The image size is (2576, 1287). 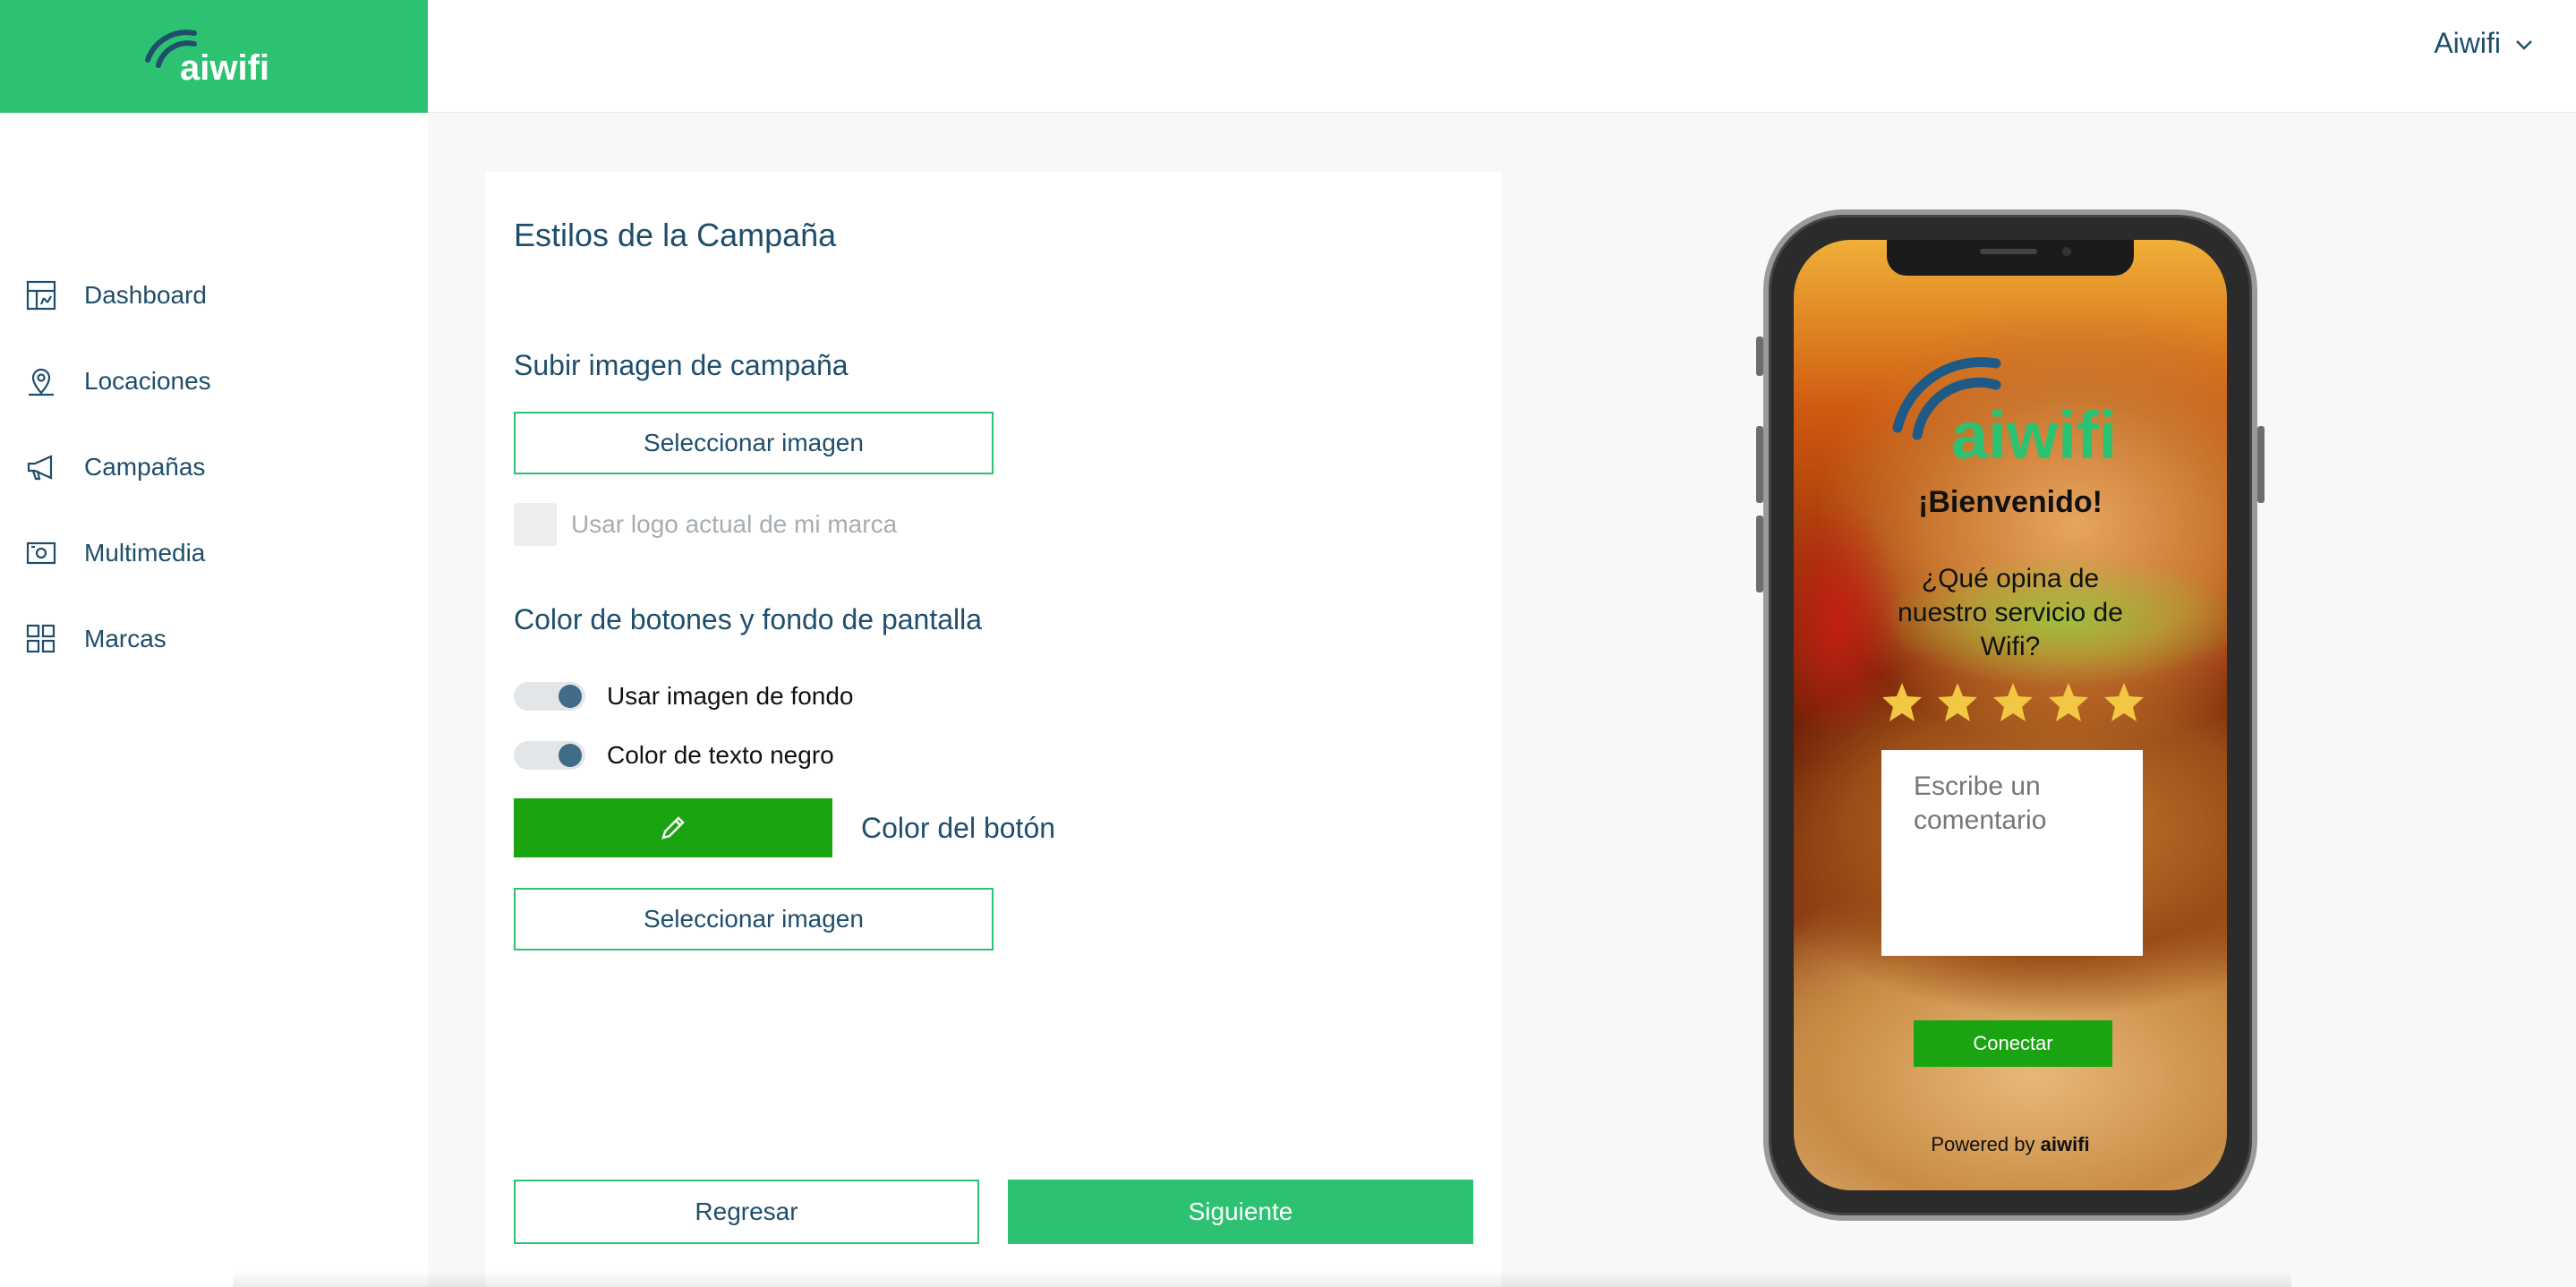 I want to click on sidebar-item-locaciones: Locaciones, so click(x=214, y=381).